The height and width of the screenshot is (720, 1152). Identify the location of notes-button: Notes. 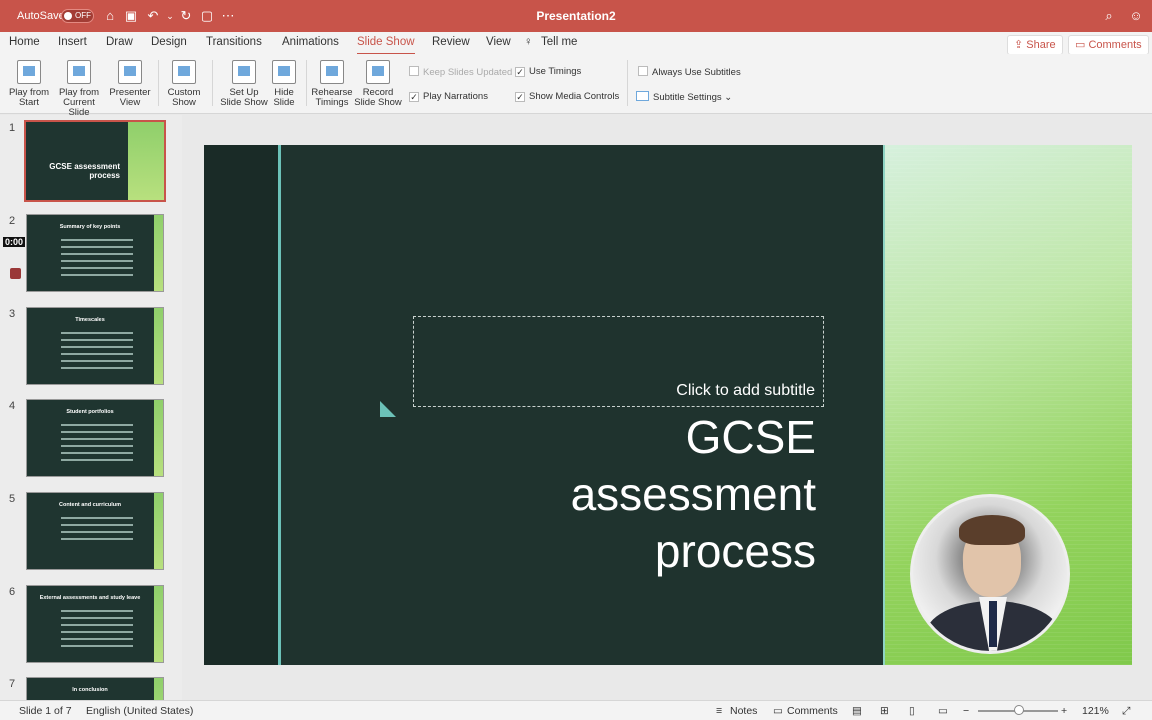
(743, 711).